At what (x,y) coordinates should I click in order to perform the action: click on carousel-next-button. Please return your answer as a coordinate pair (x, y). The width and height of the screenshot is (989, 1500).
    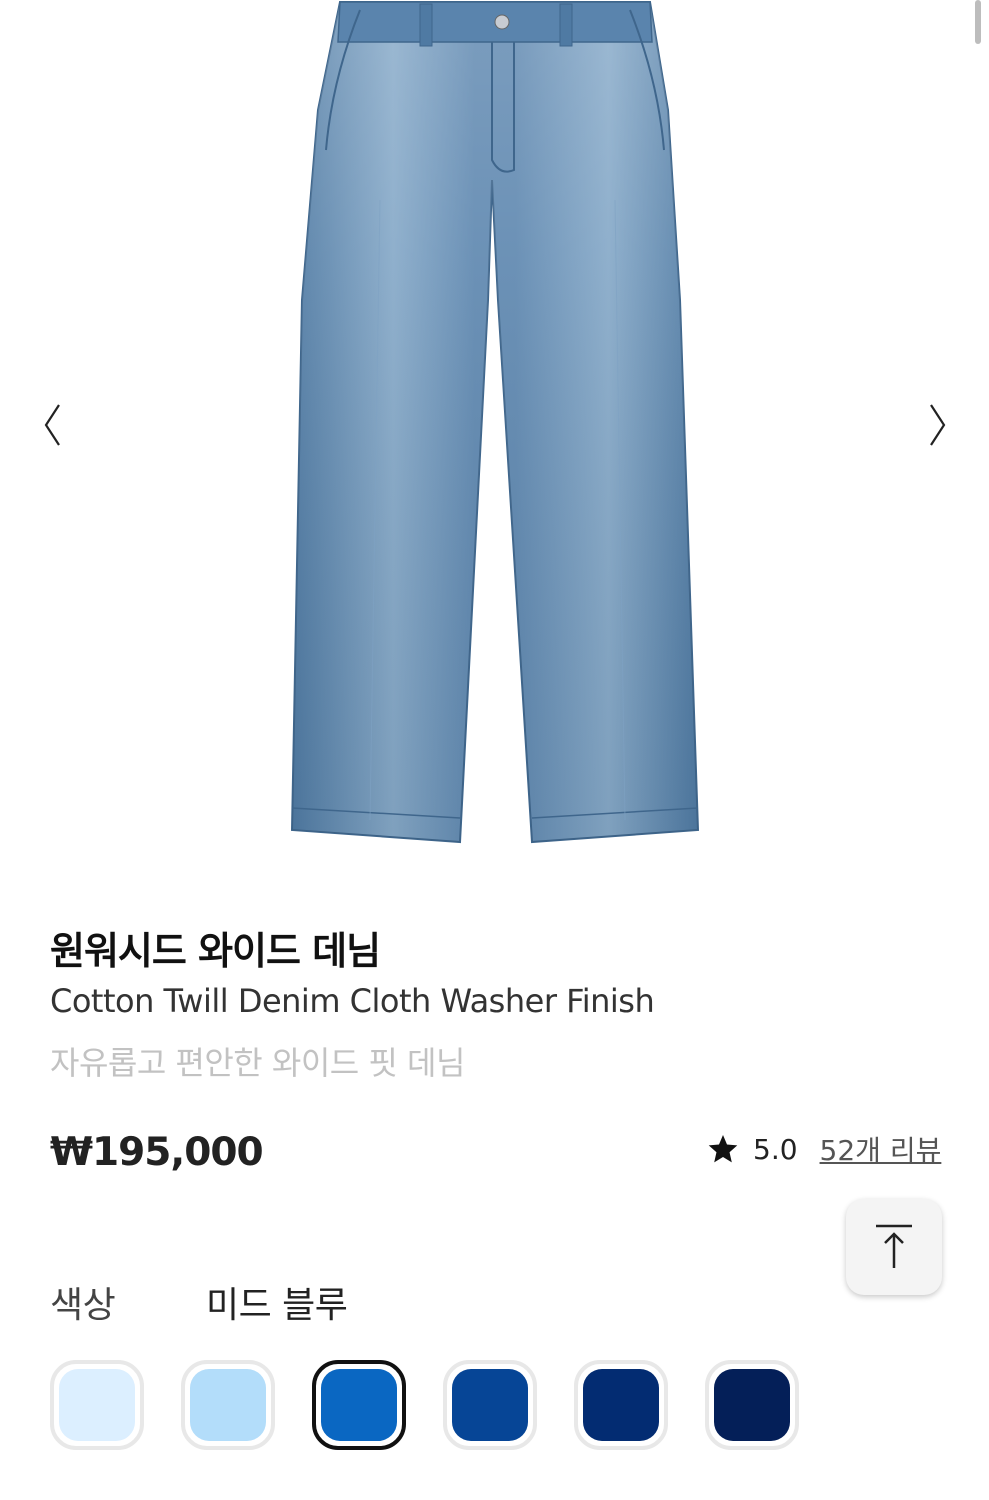
    Looking at the image, I should click on (938, 425).